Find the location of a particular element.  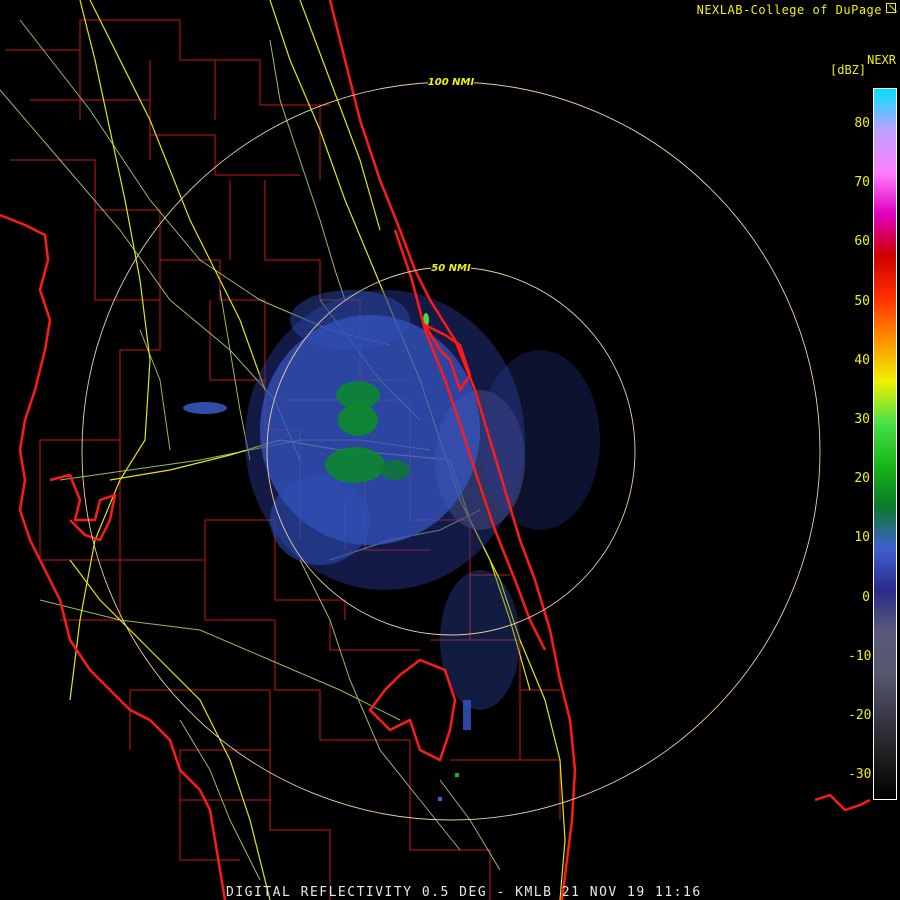

color-scale-bar is located at coordinates (885, 444).